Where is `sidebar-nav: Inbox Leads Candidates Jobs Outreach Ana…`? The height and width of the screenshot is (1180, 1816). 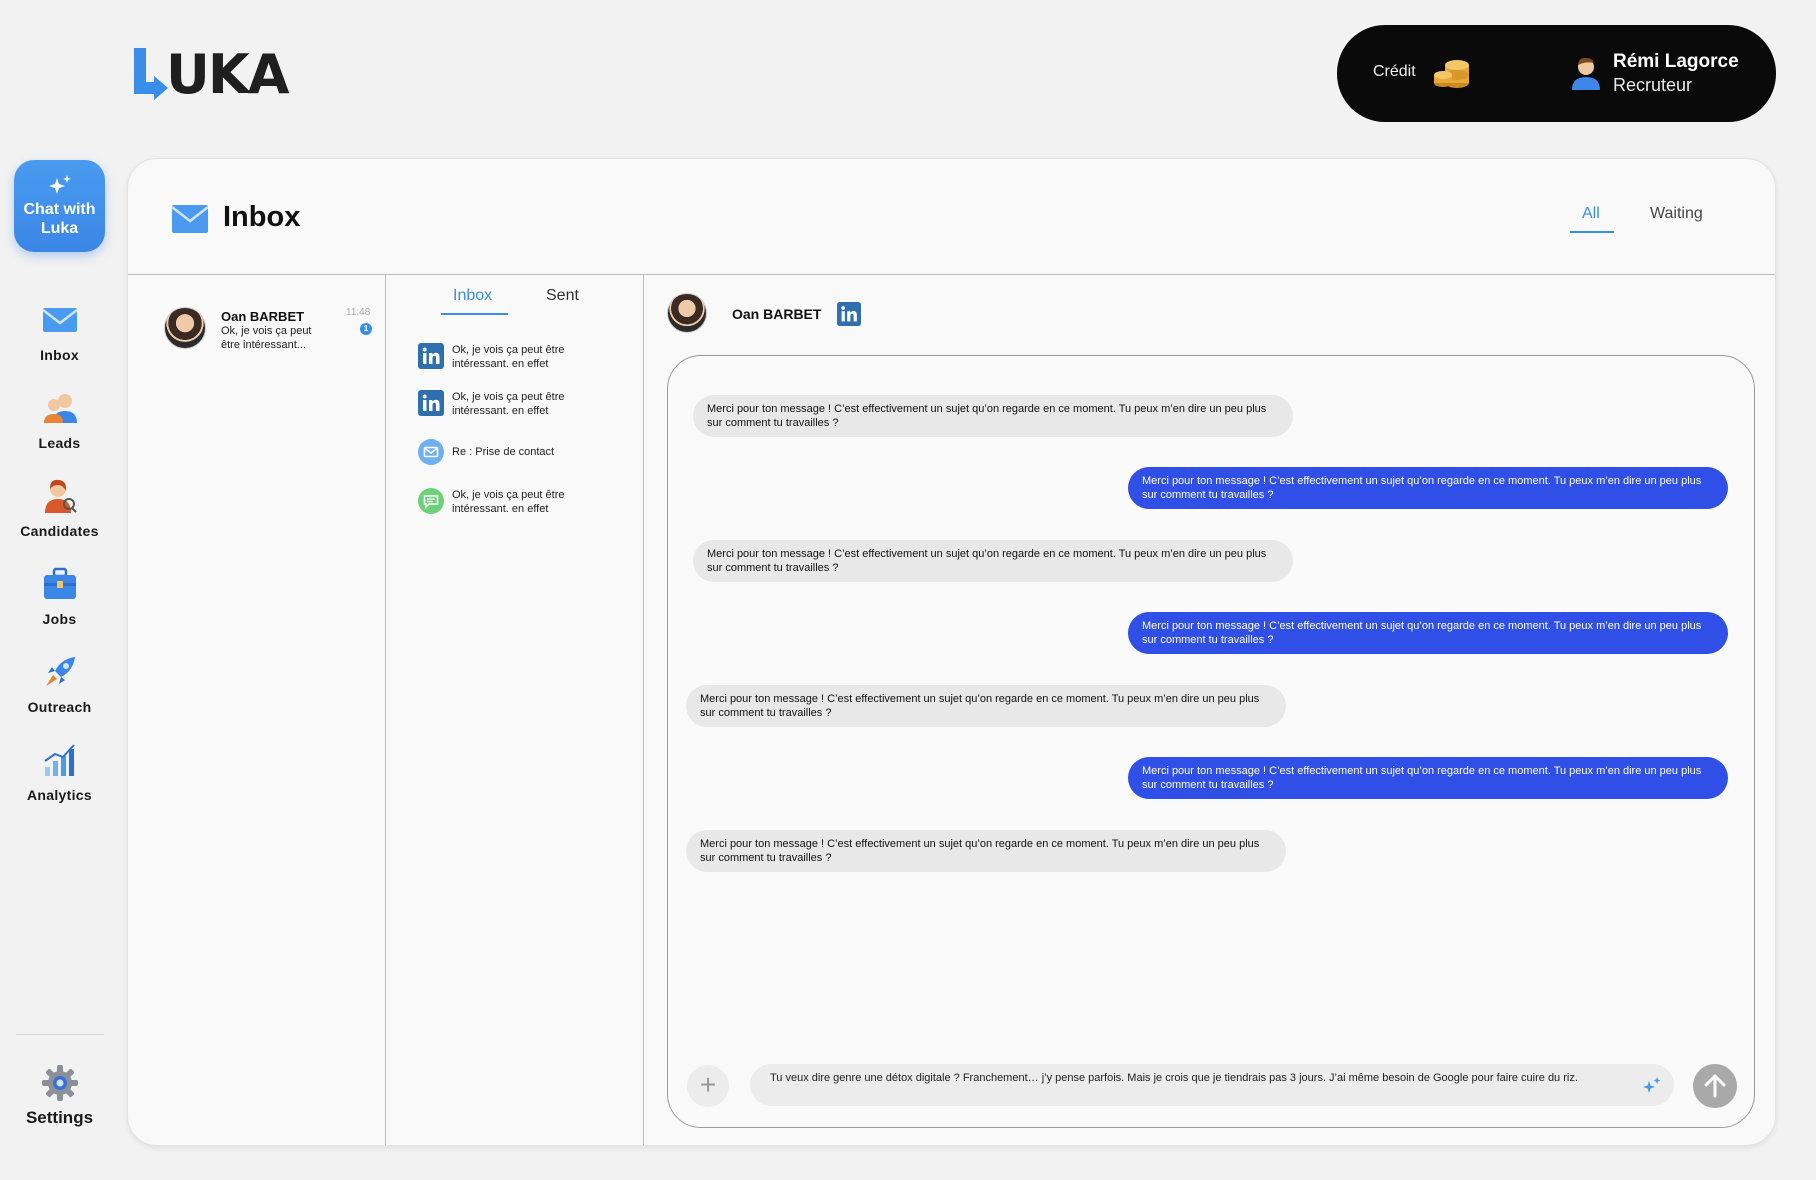 sidebar-nav: Inbox Leads Candidates Jobs Outreach Ana… is located at coordinates (59, 559).